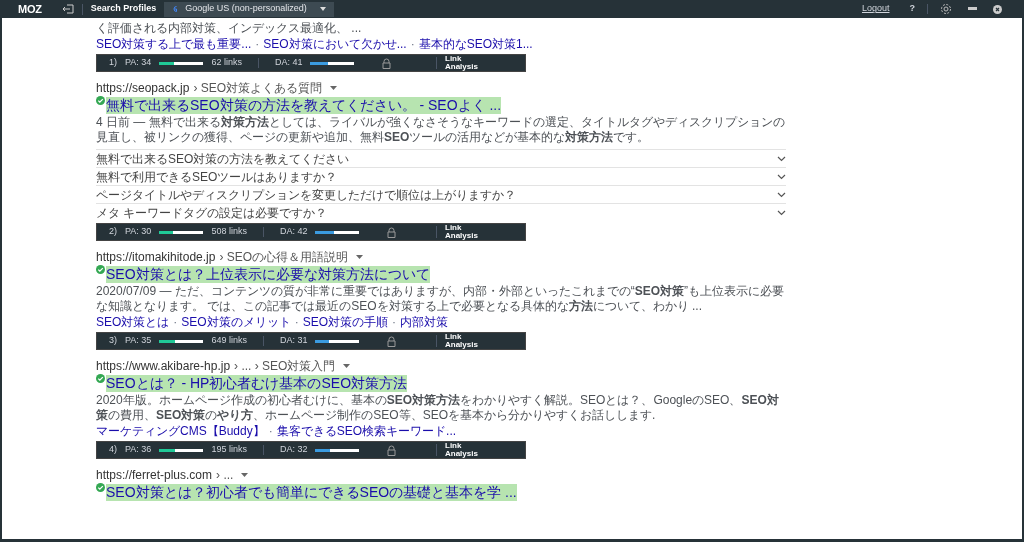 The width and height of the screenshot is (1024, 542). Describe the element at coordinates (875, 9) in the screenshot. I see `logout-link: Logout` at that location.